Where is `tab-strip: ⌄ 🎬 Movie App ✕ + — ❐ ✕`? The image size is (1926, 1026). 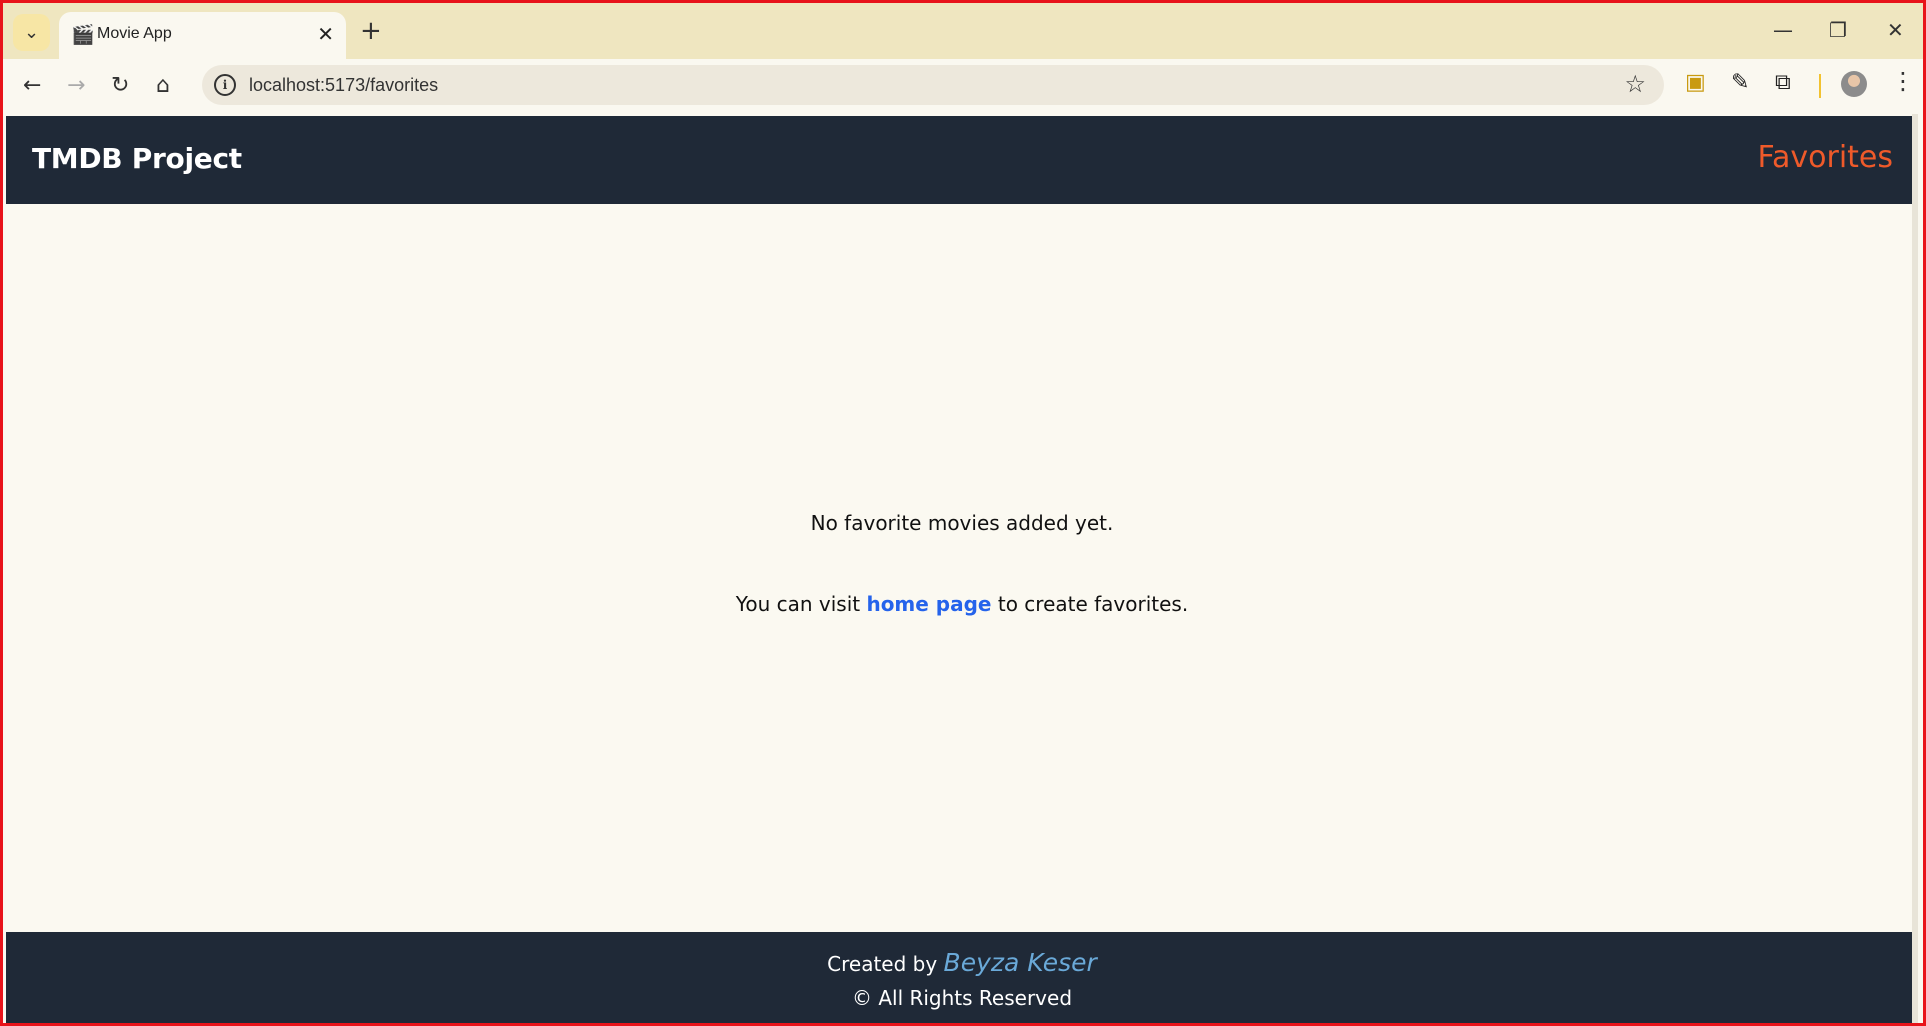
tab-strip: ⌄ 🎬 Movie App ✕ + — ❐ ✕ is located at coordinates (963, 31).